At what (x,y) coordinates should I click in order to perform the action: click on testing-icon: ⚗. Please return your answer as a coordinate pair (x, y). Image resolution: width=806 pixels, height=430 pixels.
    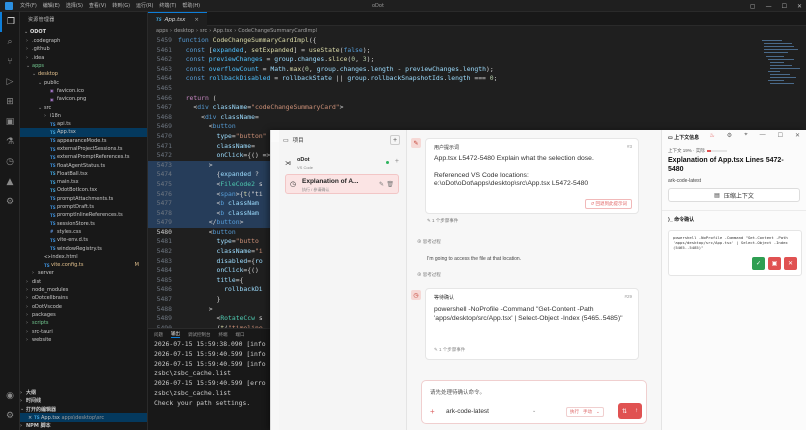
    Looking at the image, I should click on (10, 142).